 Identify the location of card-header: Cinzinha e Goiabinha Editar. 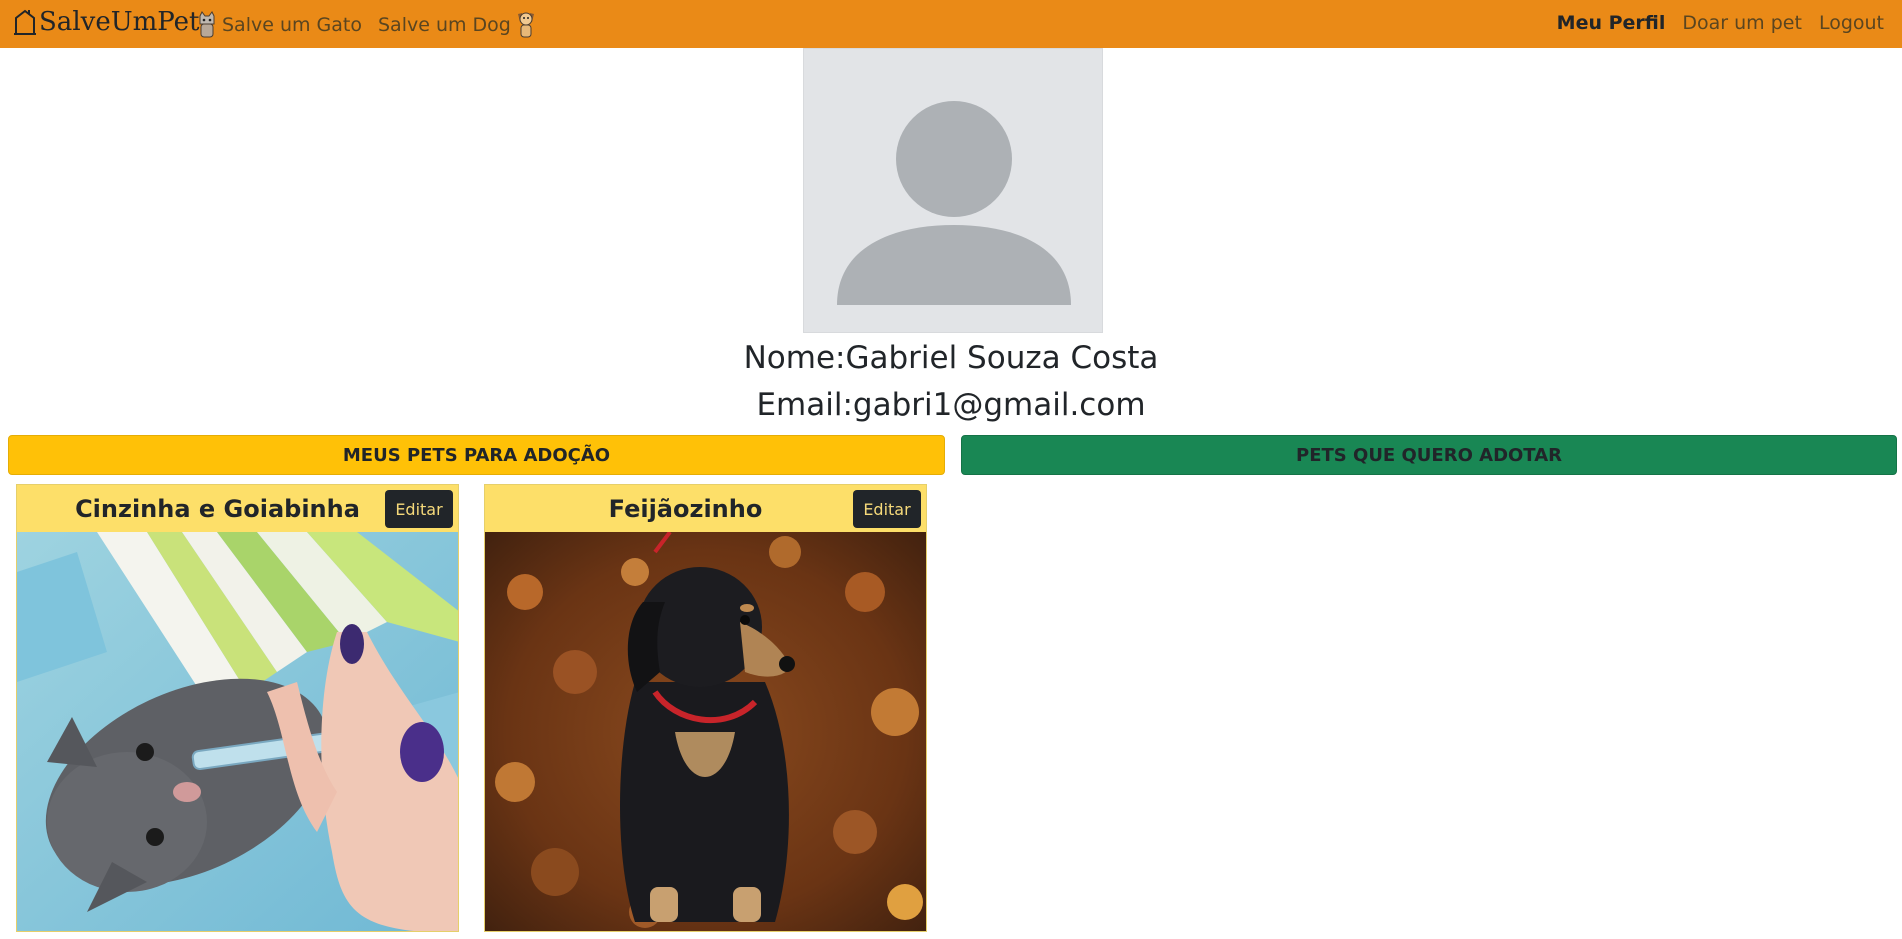
(237, 508).